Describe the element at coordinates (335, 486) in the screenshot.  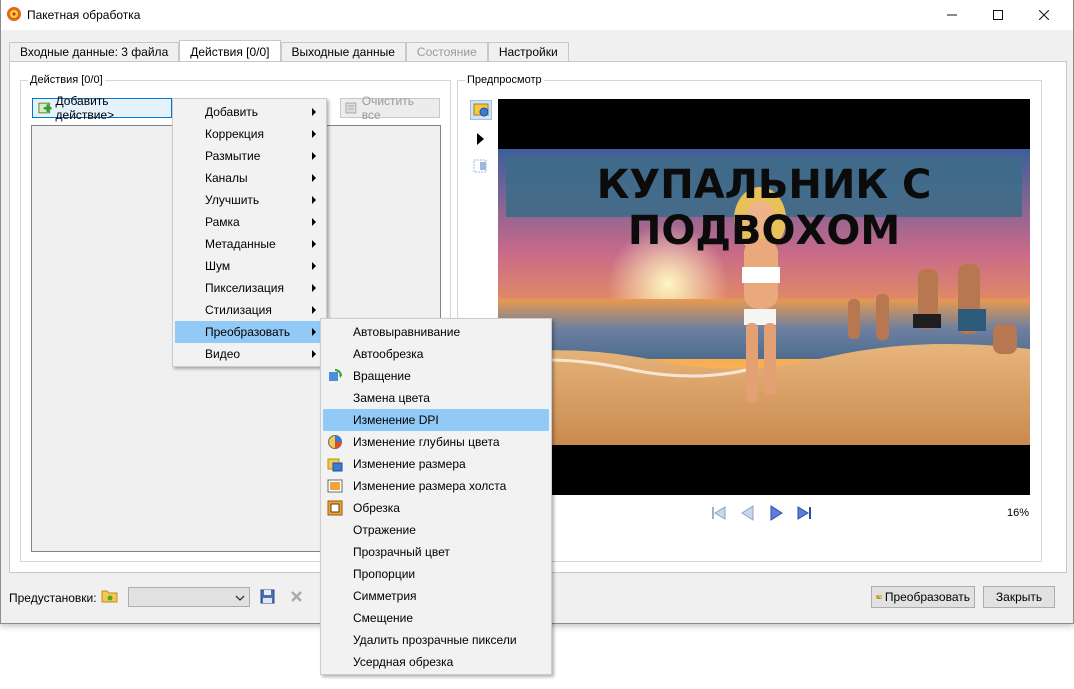
I see `canvas-size-icon` at that location.